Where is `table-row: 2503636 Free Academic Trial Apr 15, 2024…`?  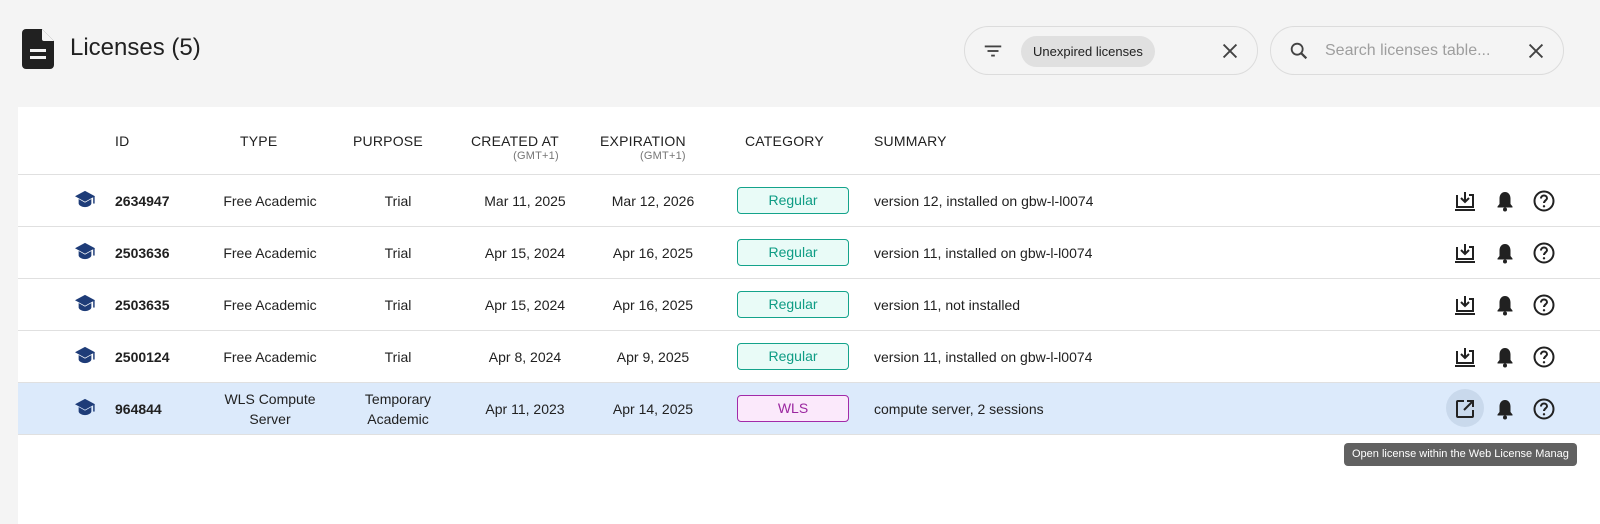 table-row: 2503636 Free Academic Trial Apr 15, 2024… is located at coordinates (809, 253).